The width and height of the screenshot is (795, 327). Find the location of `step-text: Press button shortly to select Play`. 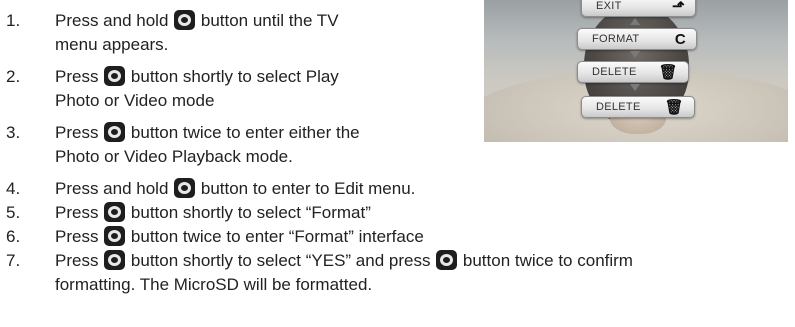

step-text: Press button shortly to select Play is located at coordinates (197, 77).